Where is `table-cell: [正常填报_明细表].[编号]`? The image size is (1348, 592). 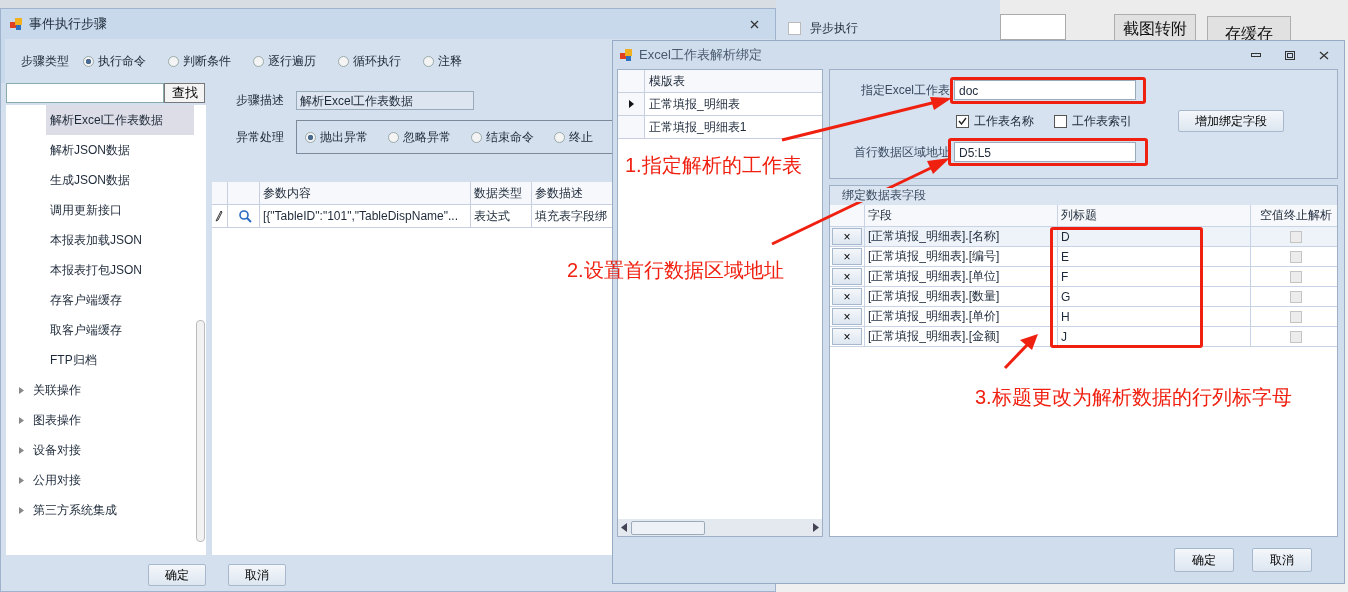 table-cell: [正常填报_明细表].[编号] is located at coordinates (961, 256).